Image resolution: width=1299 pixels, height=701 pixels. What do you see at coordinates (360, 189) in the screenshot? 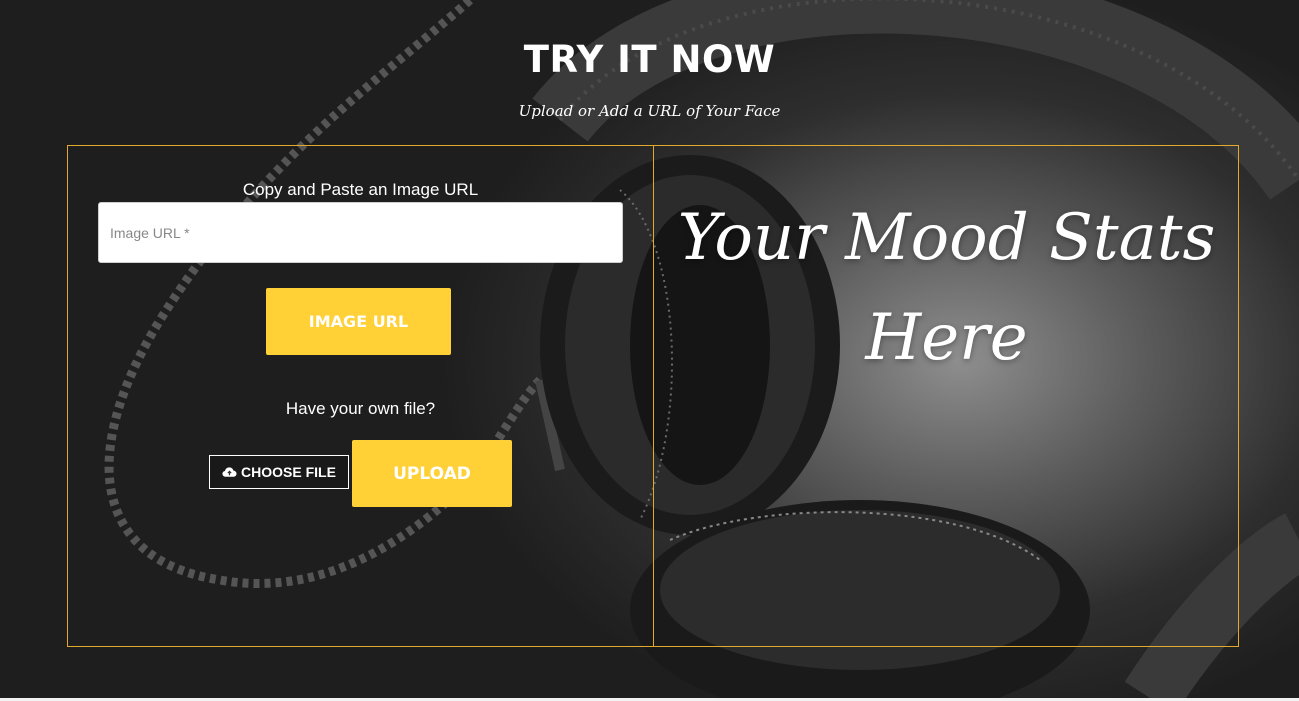
I see `image-url-label: Copy and Paste an Image URL` at bounding box center [360, 189].